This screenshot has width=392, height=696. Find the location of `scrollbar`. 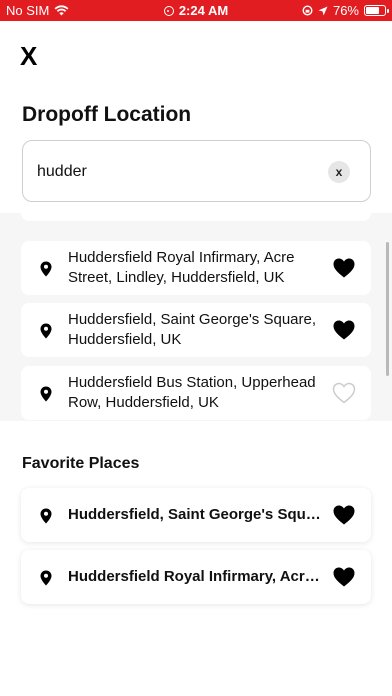

scrollbar is located at coordinates (387, 309).